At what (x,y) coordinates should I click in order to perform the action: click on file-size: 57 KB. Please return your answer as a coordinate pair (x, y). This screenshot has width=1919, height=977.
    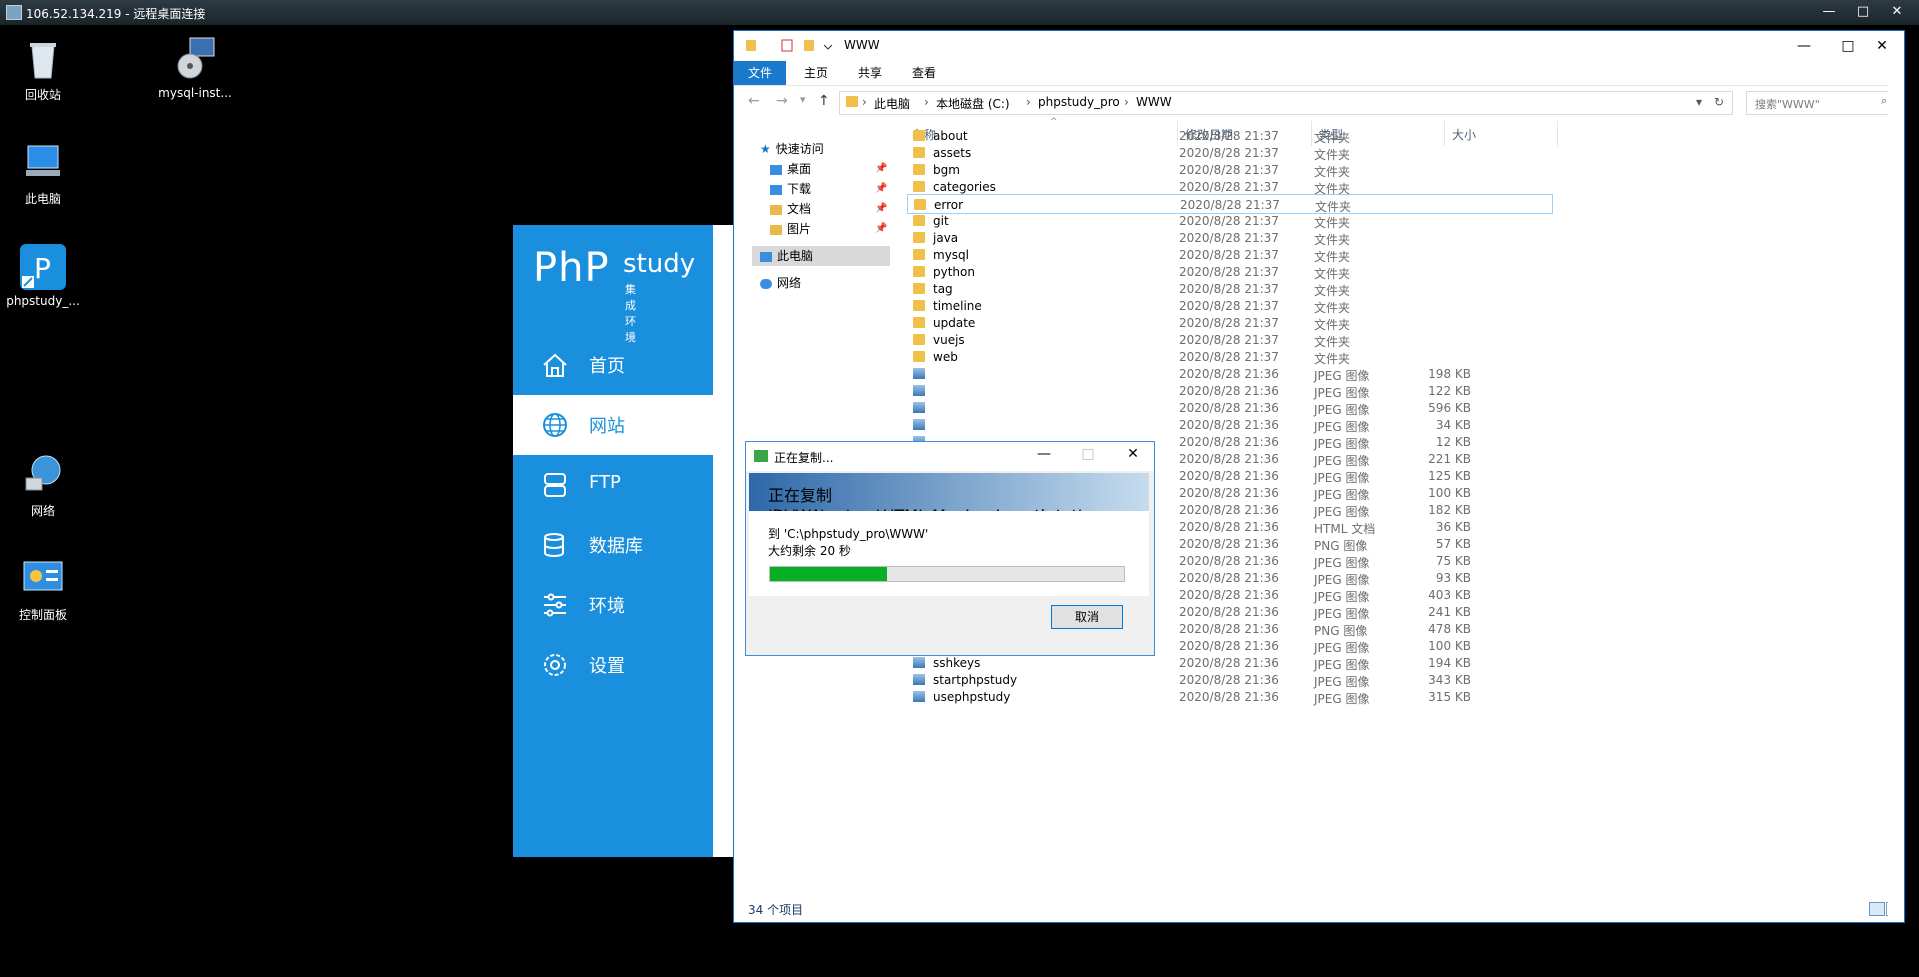
    Looking at the image, I should click on (1453, 544).